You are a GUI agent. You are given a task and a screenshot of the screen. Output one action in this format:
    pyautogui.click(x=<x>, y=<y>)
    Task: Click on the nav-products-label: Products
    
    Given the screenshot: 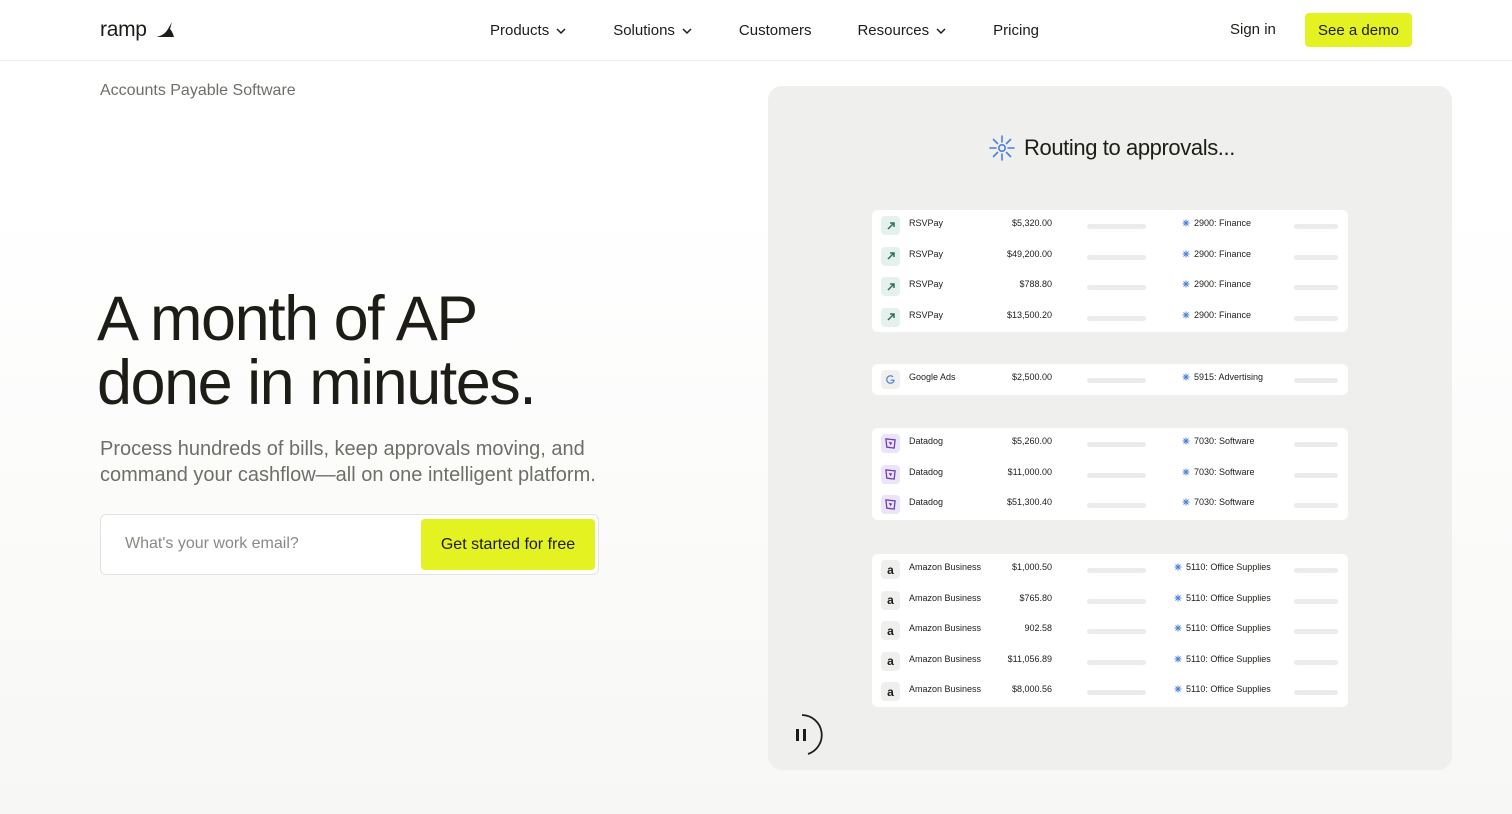 What is the action you would take?
    pyautogui.click(x=520, y=30)
    